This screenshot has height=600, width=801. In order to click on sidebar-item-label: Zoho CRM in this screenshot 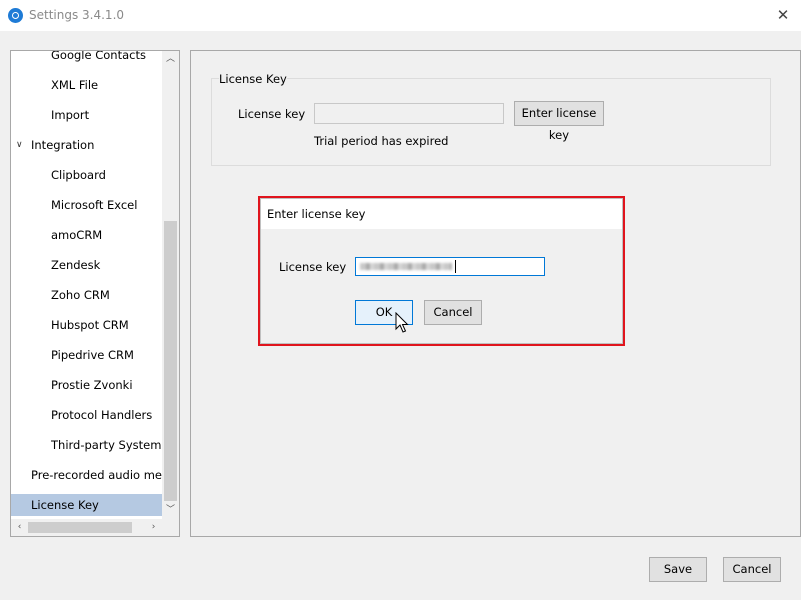, I will do `click(80, 295)`.